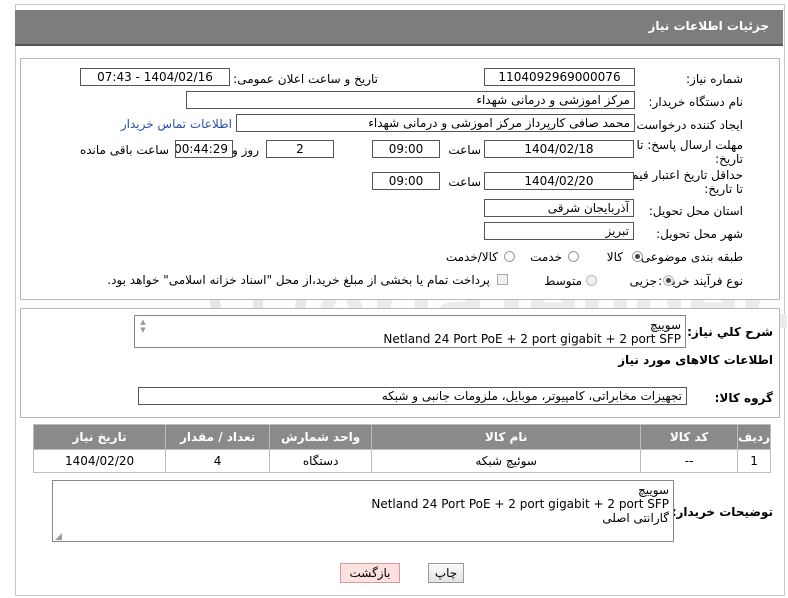 The height and width of the screenshot is (598, 788). I want to click on validity-date-field: 1404/02/20, so click(559, 181).